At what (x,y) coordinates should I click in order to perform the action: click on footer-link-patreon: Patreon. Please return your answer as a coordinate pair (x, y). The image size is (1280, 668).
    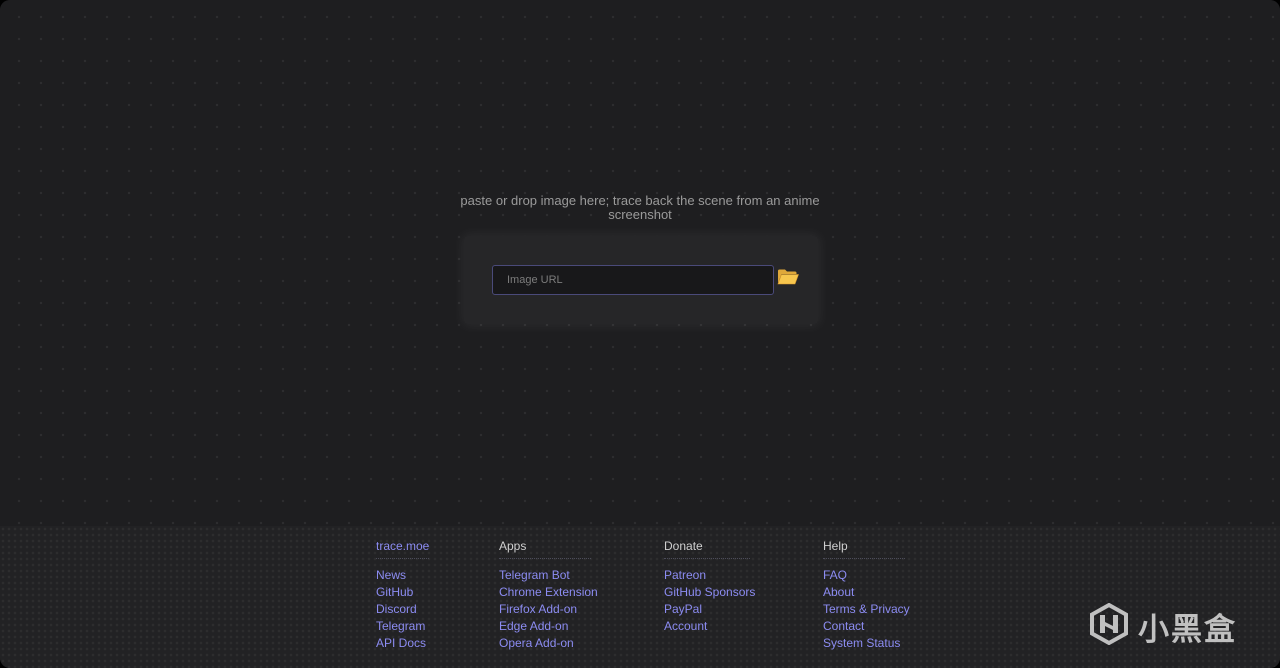
    Looking at the image, I should click on (685, 575).